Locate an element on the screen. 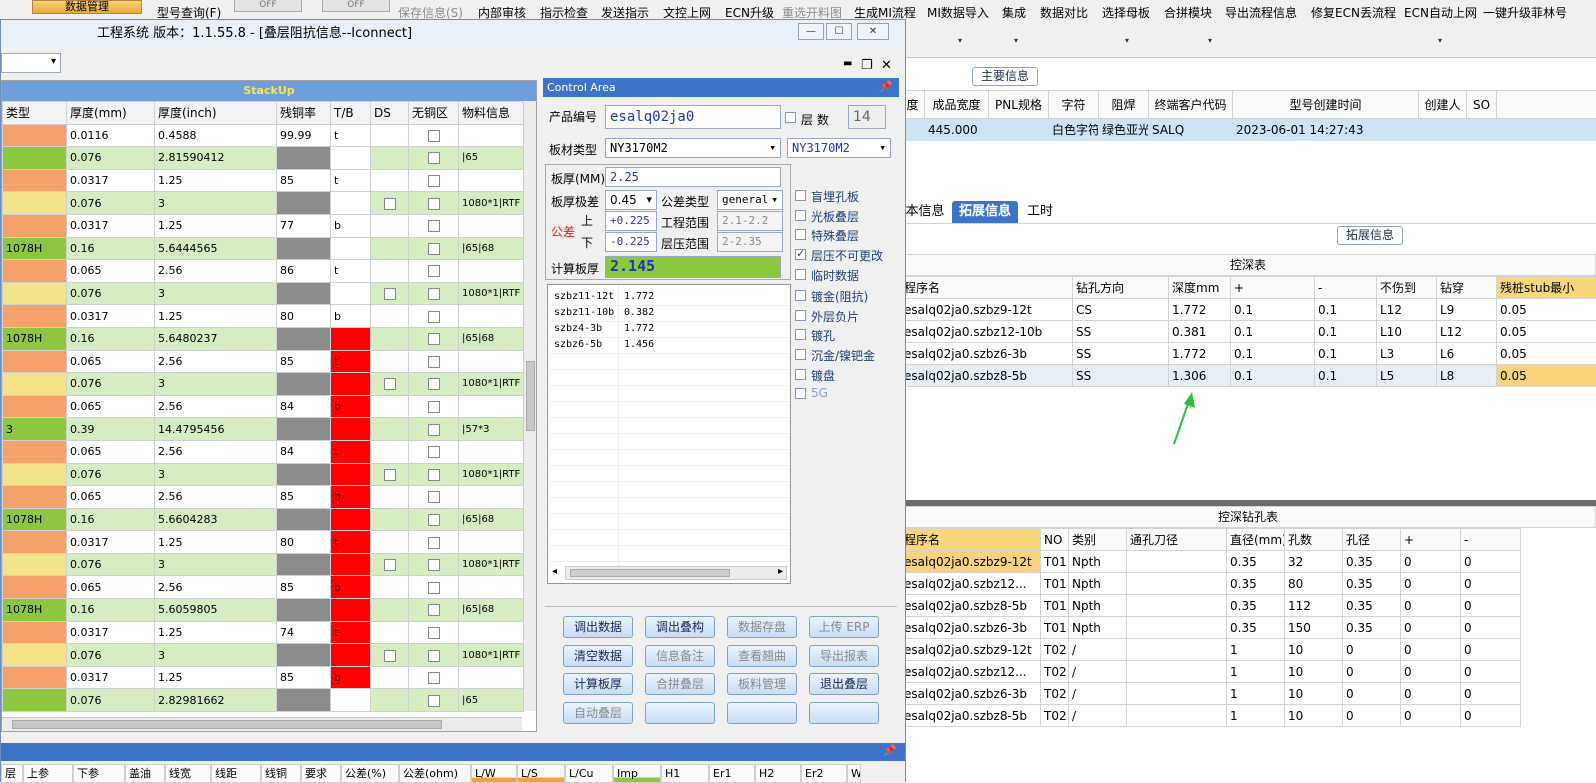  stackup-hscroll is located at coordinates (262, 724).